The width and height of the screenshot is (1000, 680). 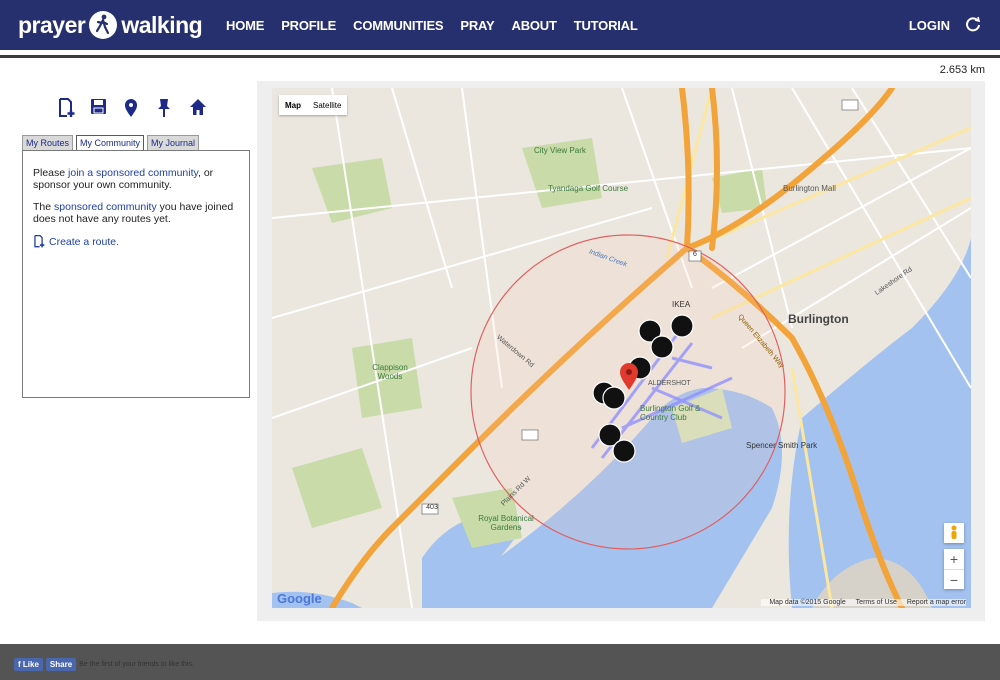 What do you see at coordinates (670, 413) in the screenshot?
I see `label-burlington-golf: Burlington Golf & Country Club` at bounding box center [670, 413].